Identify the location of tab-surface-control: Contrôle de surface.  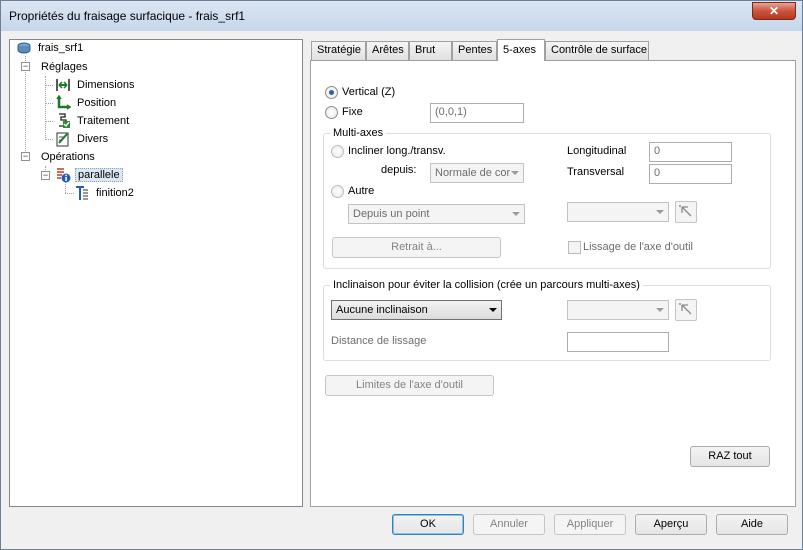
(597, 50).